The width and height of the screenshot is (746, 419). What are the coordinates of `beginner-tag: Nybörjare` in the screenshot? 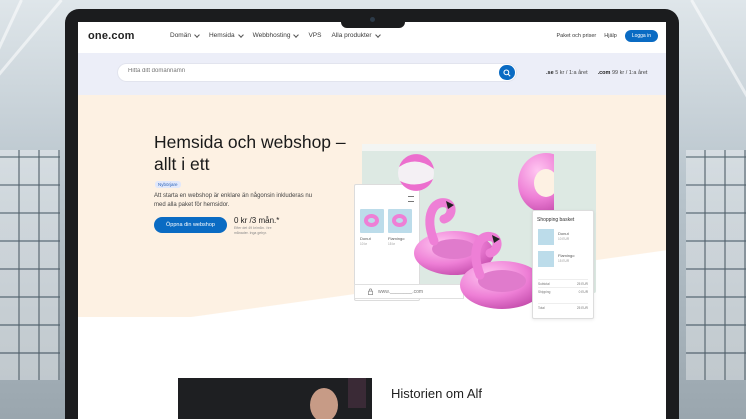 It's located at (168, 184).